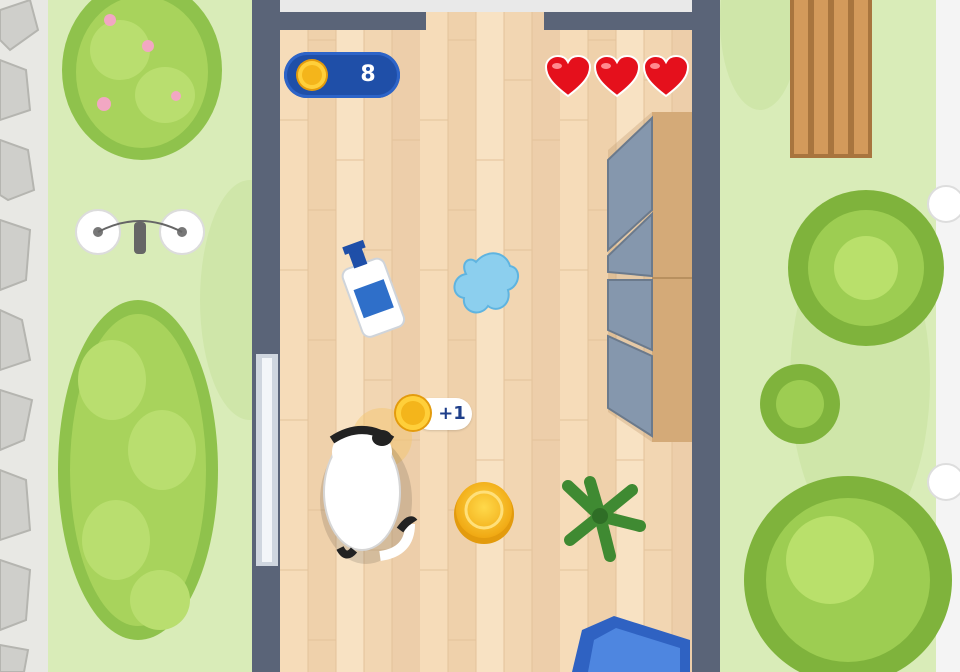 The width and height of the screenshot is (960, 672). What do you see at coordinates (138, 470) in the screenshot?
I see `bush-bottom-left` at bounding box center [138, 470].